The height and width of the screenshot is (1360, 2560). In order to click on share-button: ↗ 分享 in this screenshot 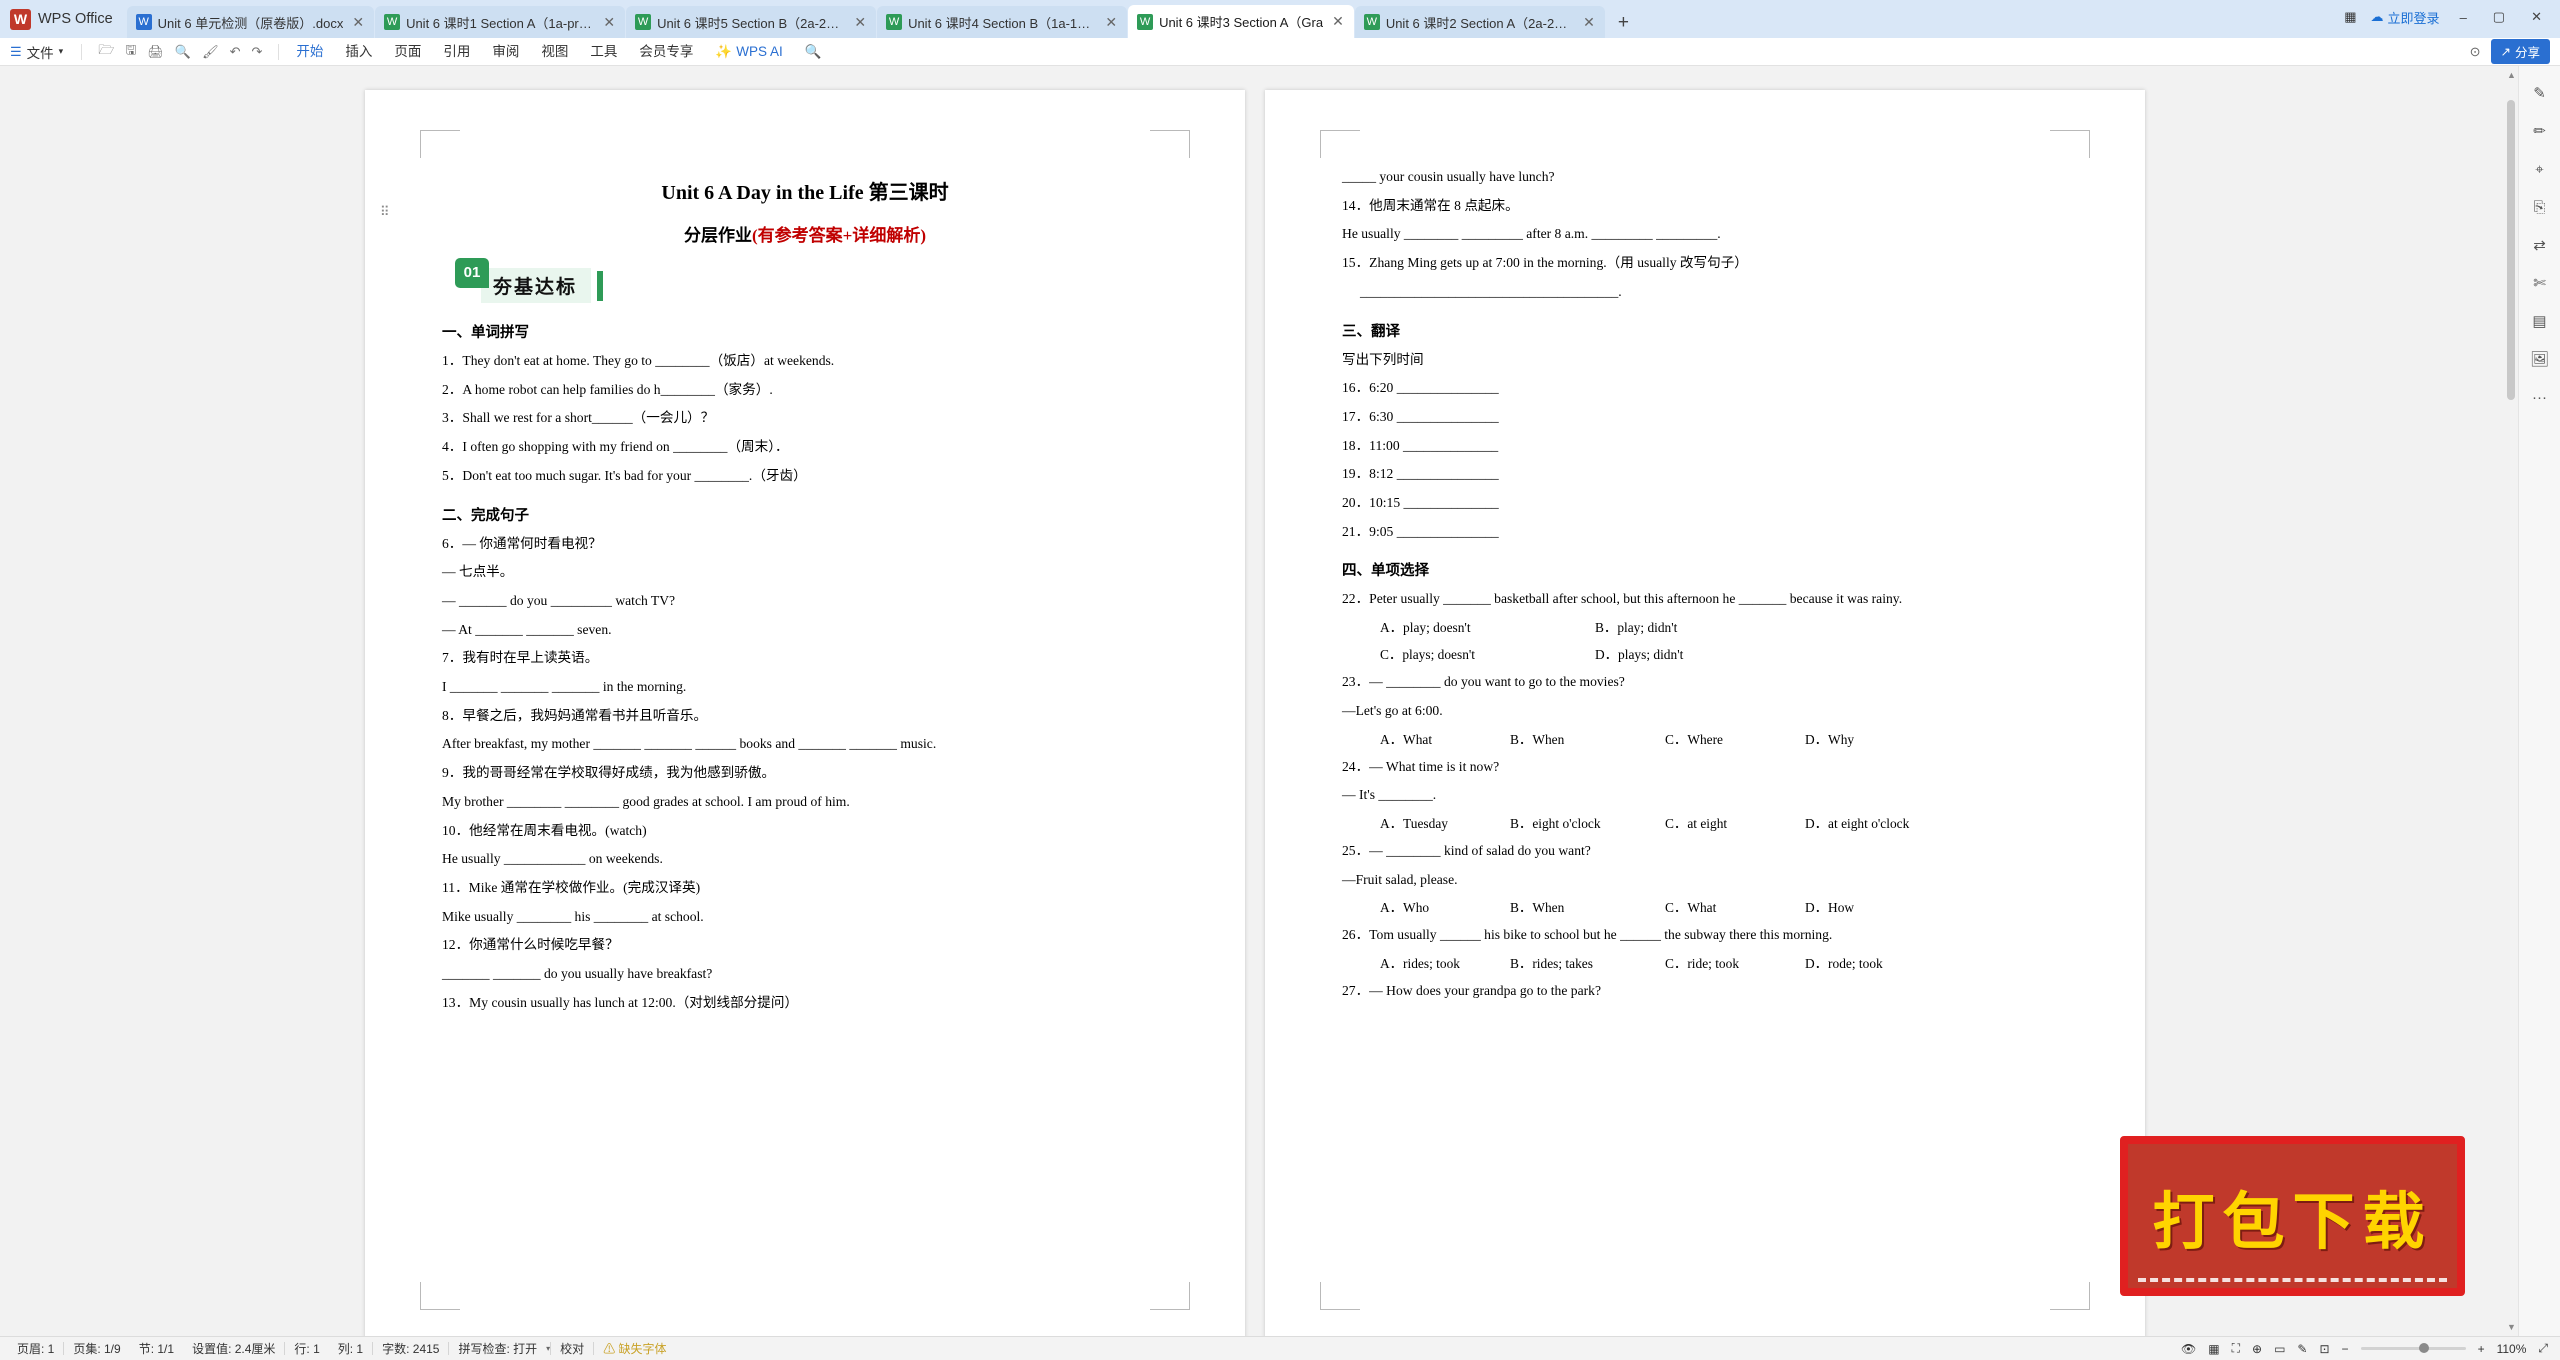, I will do `click(2520, 51)`.